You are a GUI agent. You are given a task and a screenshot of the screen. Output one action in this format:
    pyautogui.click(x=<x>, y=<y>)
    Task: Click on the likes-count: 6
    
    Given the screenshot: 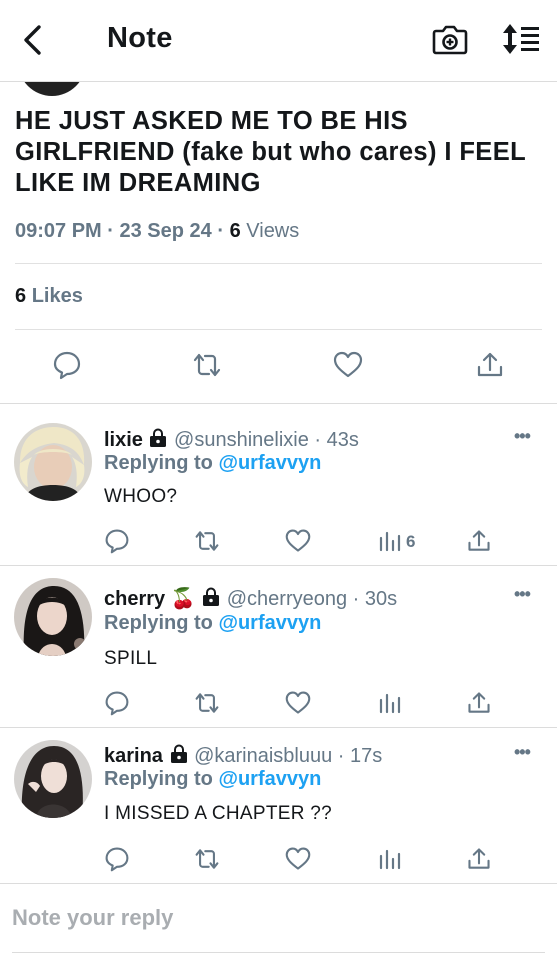 What is the action you would take?
    pyautogui.click(x=21, y=296)
    